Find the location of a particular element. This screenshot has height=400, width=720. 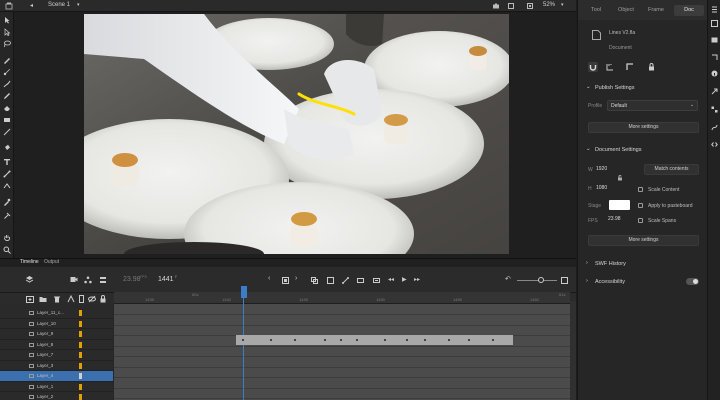

tab-output: Output is located at coordinates (51, 262).